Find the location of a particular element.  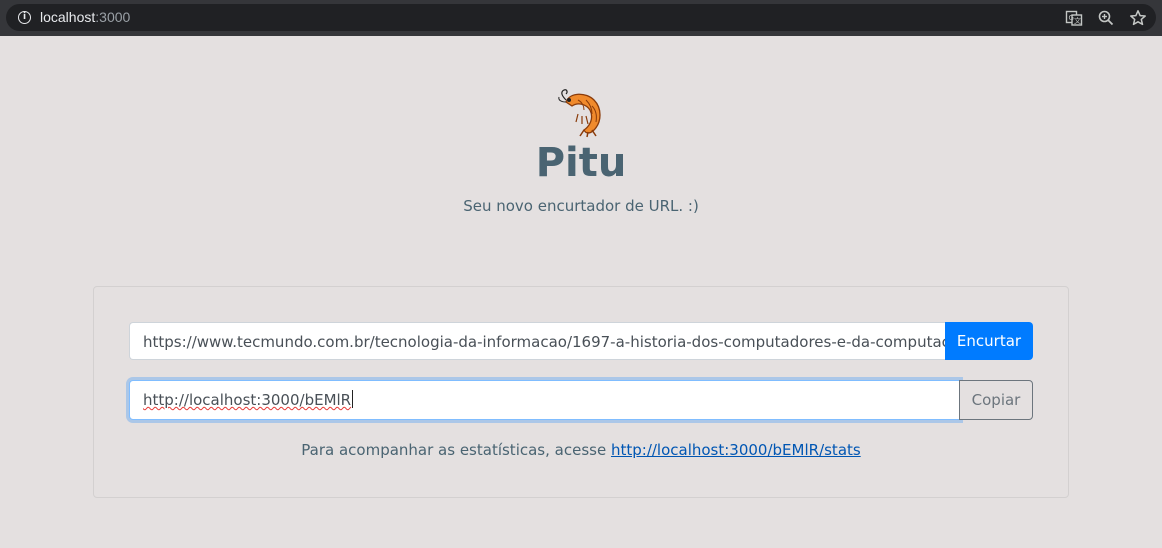

short-url-input: http://localhost:3000/bEMlR is located at coordinates (544, 400).